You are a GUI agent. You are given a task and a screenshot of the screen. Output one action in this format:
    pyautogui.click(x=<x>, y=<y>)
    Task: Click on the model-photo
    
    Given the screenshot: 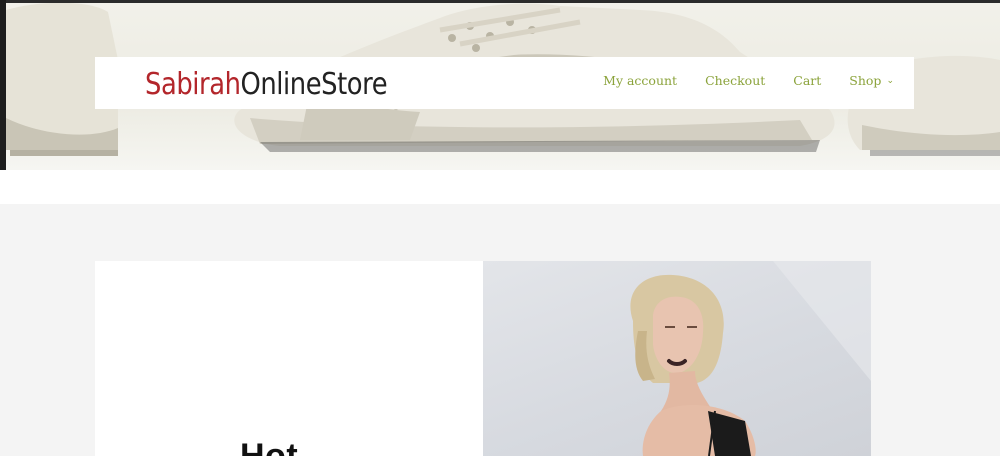 What is the action you would take?
    pyautogui.click(x=750, y=358)
    